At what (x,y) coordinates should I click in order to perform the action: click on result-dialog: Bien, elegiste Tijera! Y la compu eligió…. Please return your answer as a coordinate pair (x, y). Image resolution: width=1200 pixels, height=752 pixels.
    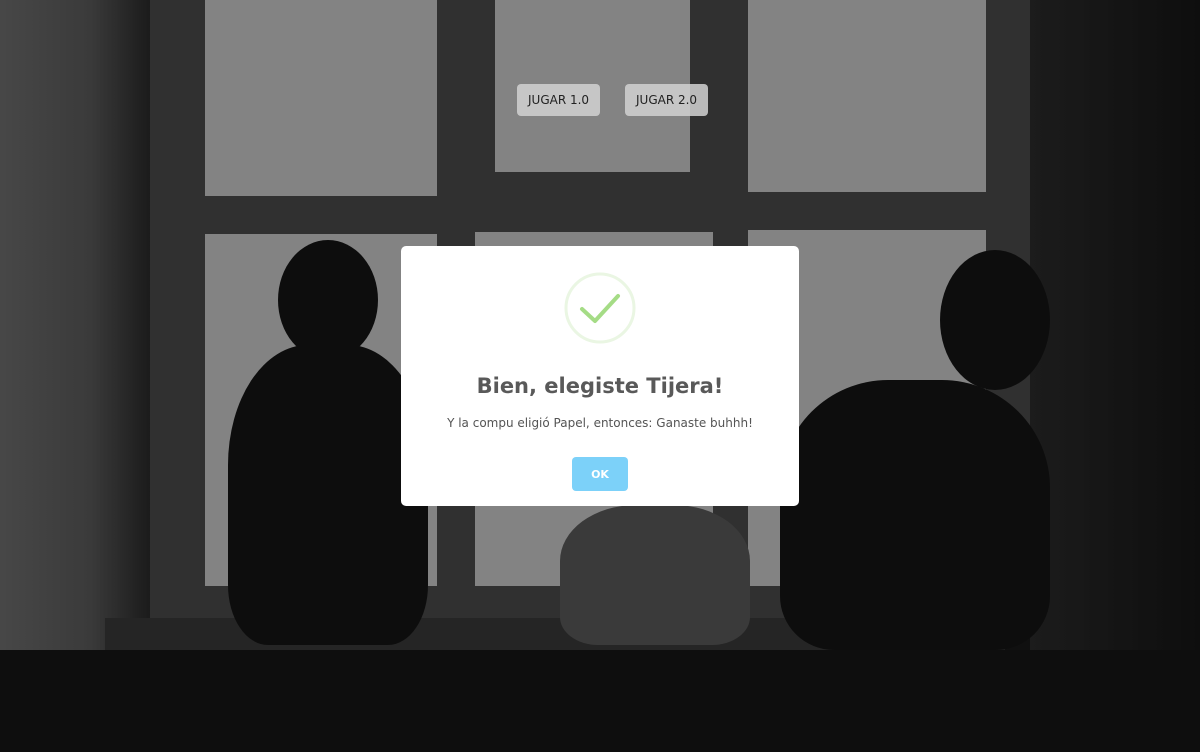
    Looking at the image, I should click on (600, 376).